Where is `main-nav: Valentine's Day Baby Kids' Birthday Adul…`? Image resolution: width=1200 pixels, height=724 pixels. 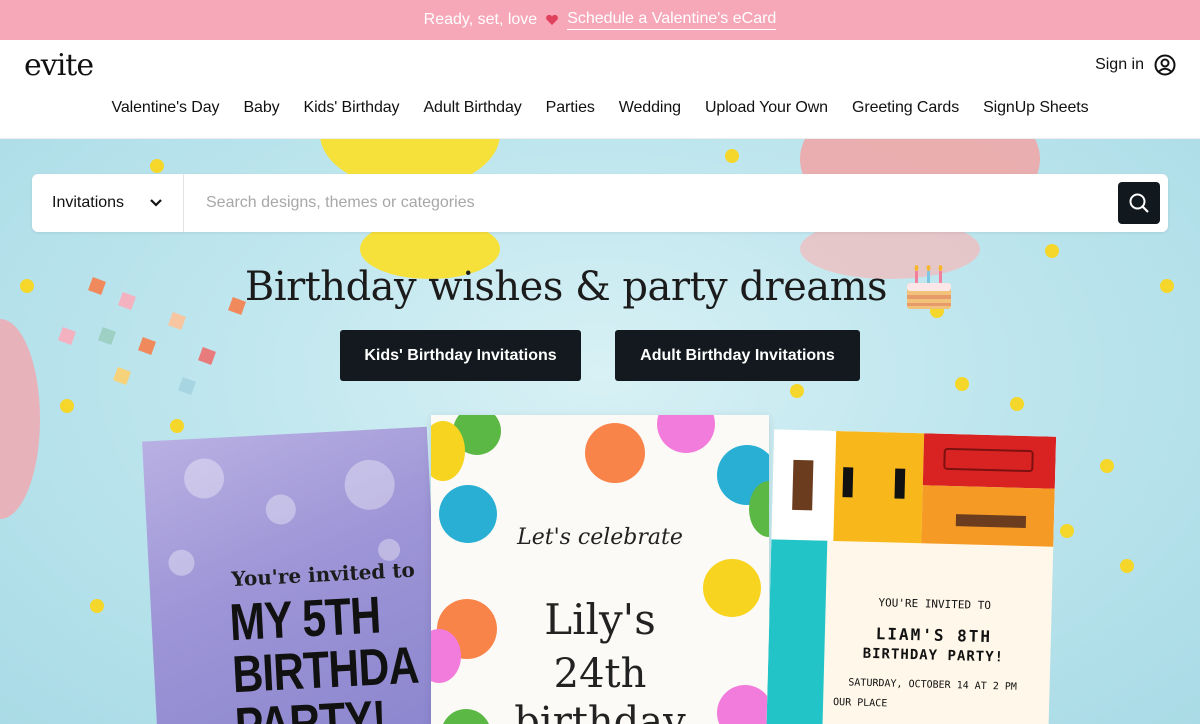
main-nav: Valentine's Day Baby Kids' Birthday Adul… is located at coordinates (600, 108).